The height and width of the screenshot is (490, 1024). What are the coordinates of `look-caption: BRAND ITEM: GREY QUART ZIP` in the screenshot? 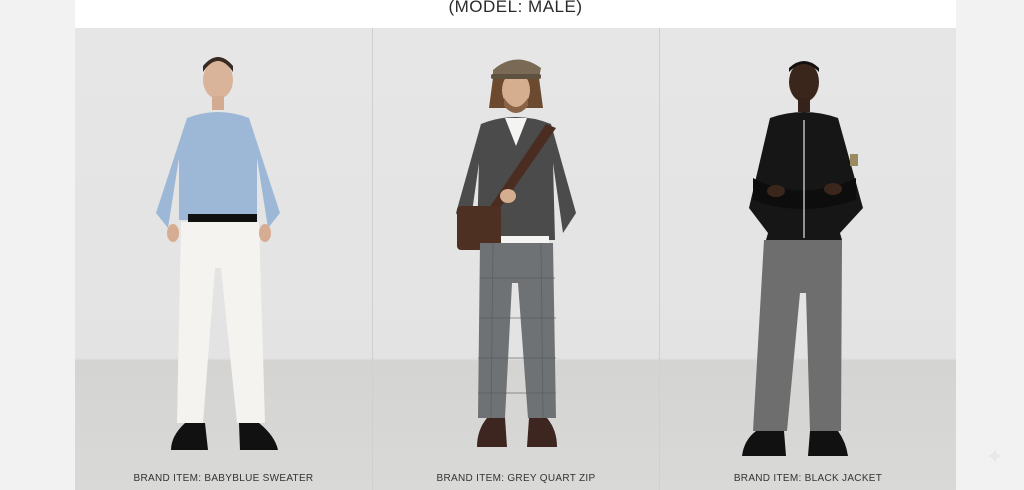 It's located at (516, 478).